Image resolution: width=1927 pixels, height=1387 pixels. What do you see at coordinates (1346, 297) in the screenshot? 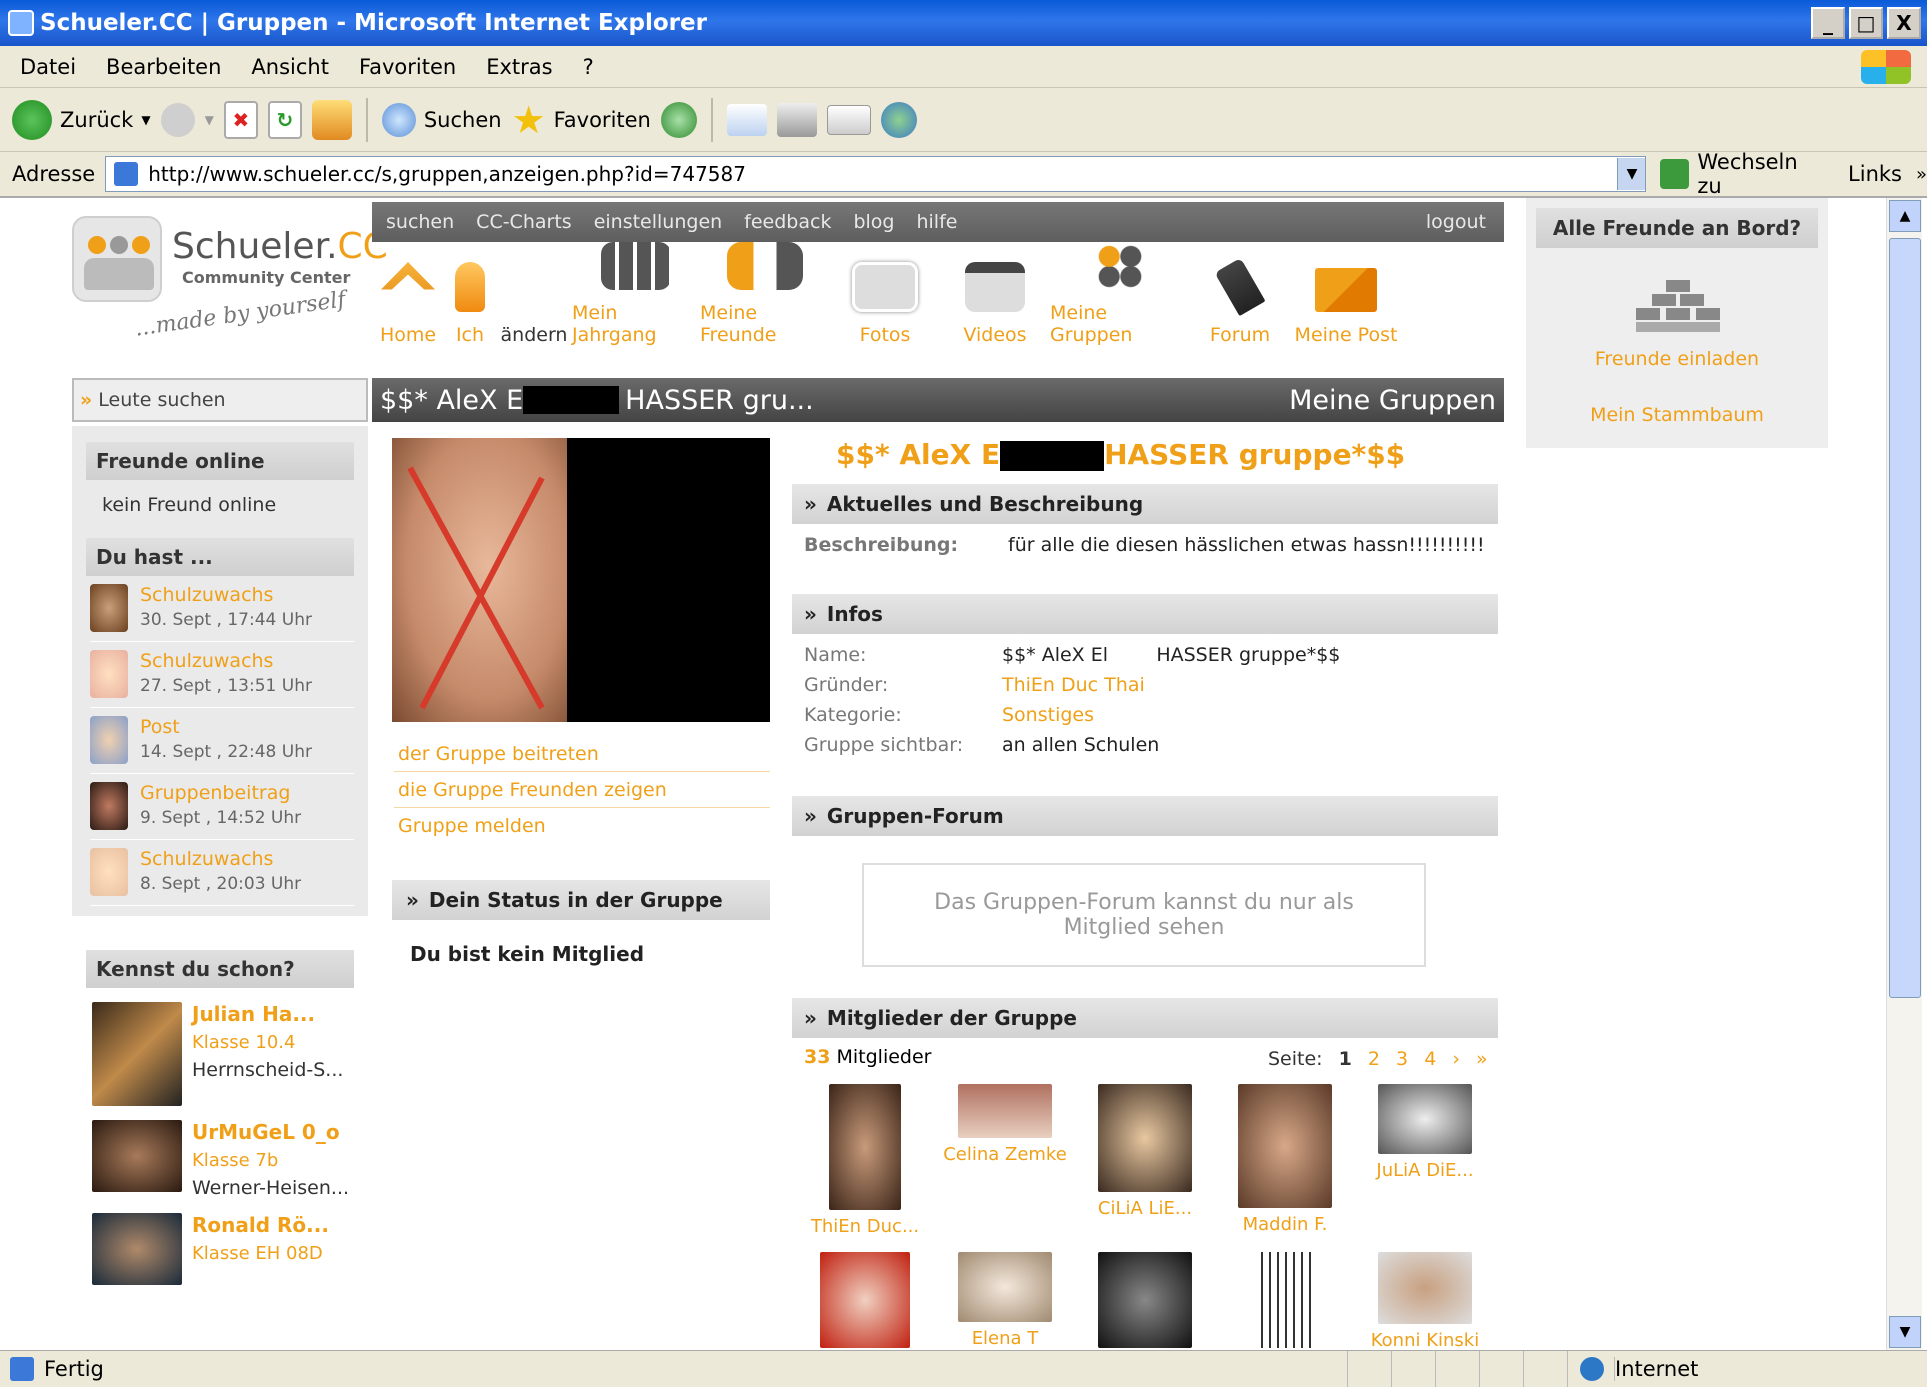
I see `nav-meine-post: Meine Post` at bounding box center [1346, 297].